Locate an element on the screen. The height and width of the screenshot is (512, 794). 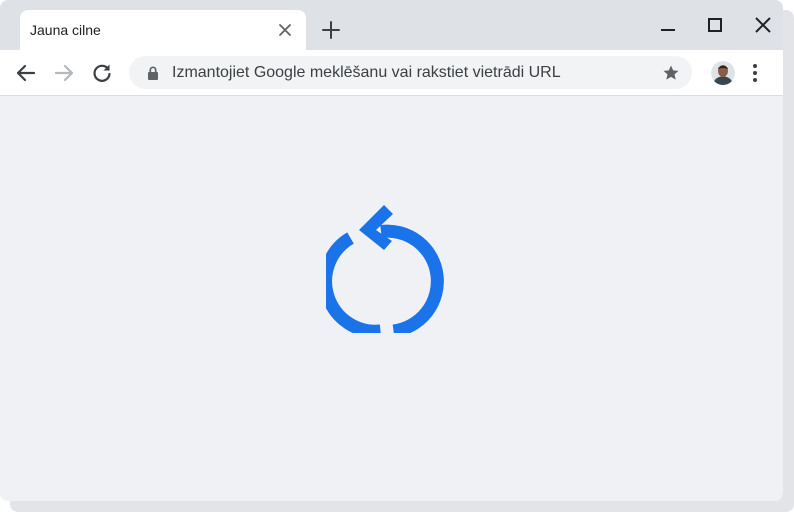
tab-new-tab: Jauna cilne is located at coordinates (163, 30).